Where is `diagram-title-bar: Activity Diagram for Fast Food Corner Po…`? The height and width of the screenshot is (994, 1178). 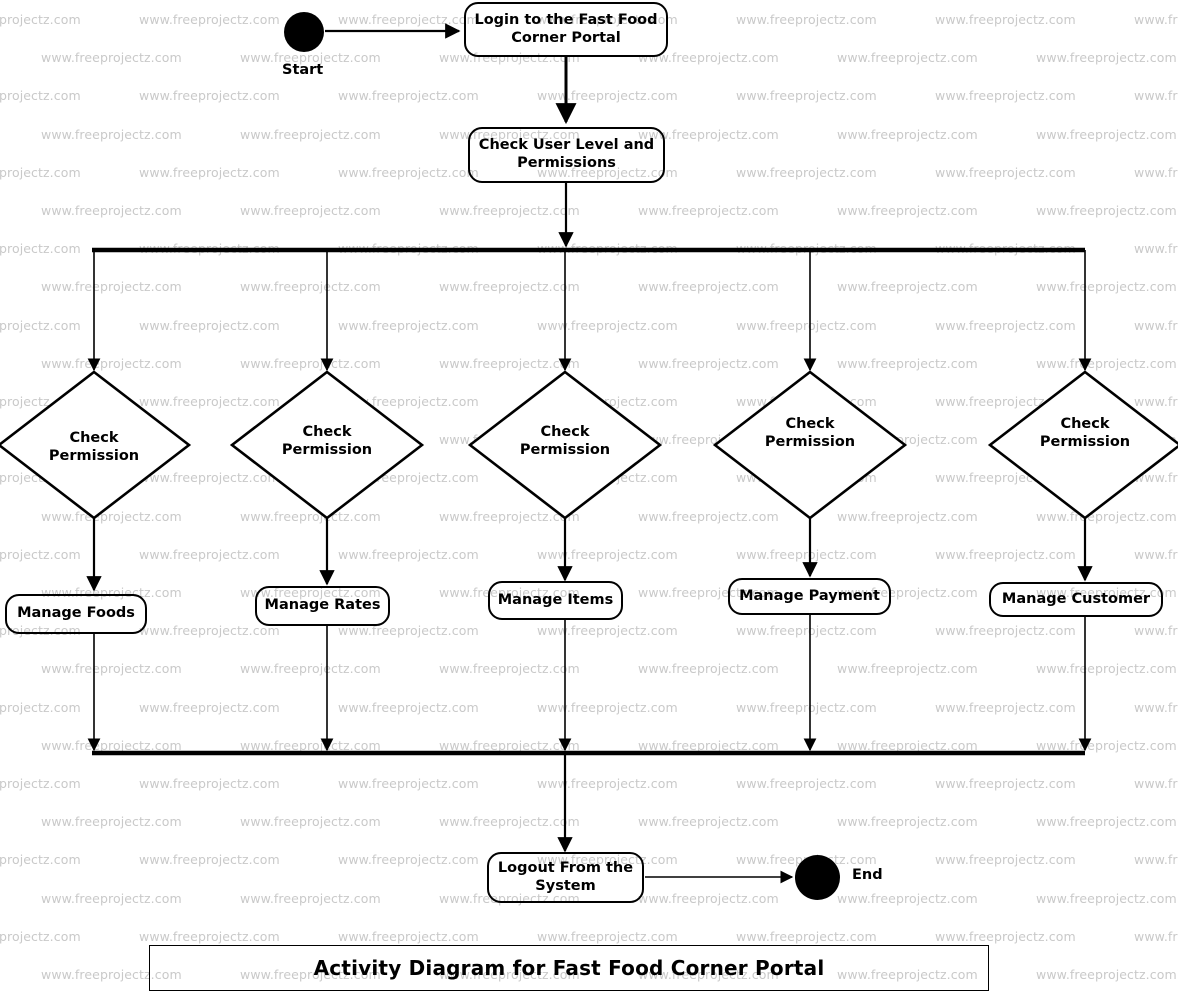
diagram-title-bar: Activity Diagram for Fast Food Corner Po… is located at coordinates (569, 968).